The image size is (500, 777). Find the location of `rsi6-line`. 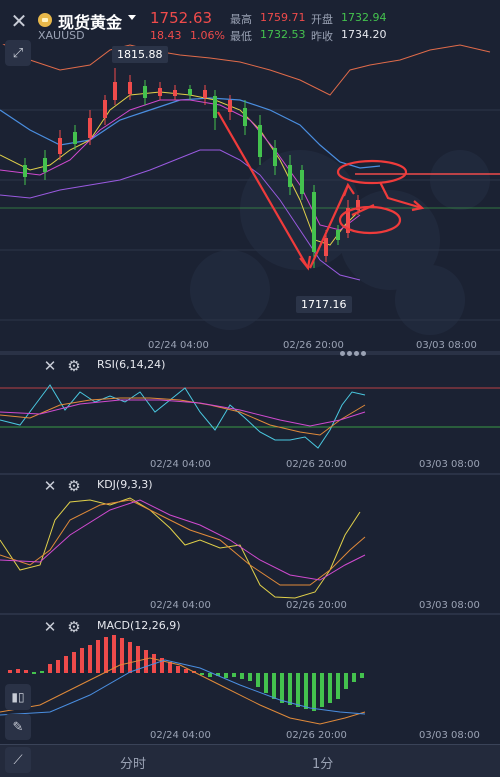

rsi6-line is located at coordinates (183, 416).